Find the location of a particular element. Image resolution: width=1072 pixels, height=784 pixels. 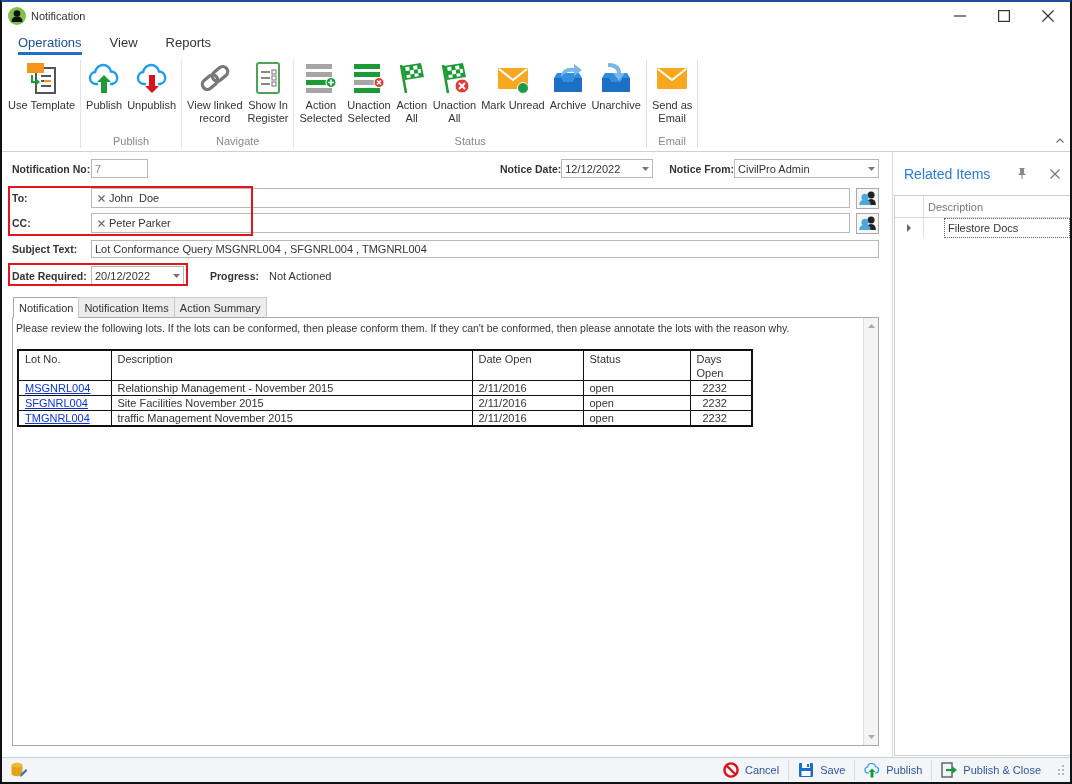

expand-arrow-icon is located at coordinates (909, 228).